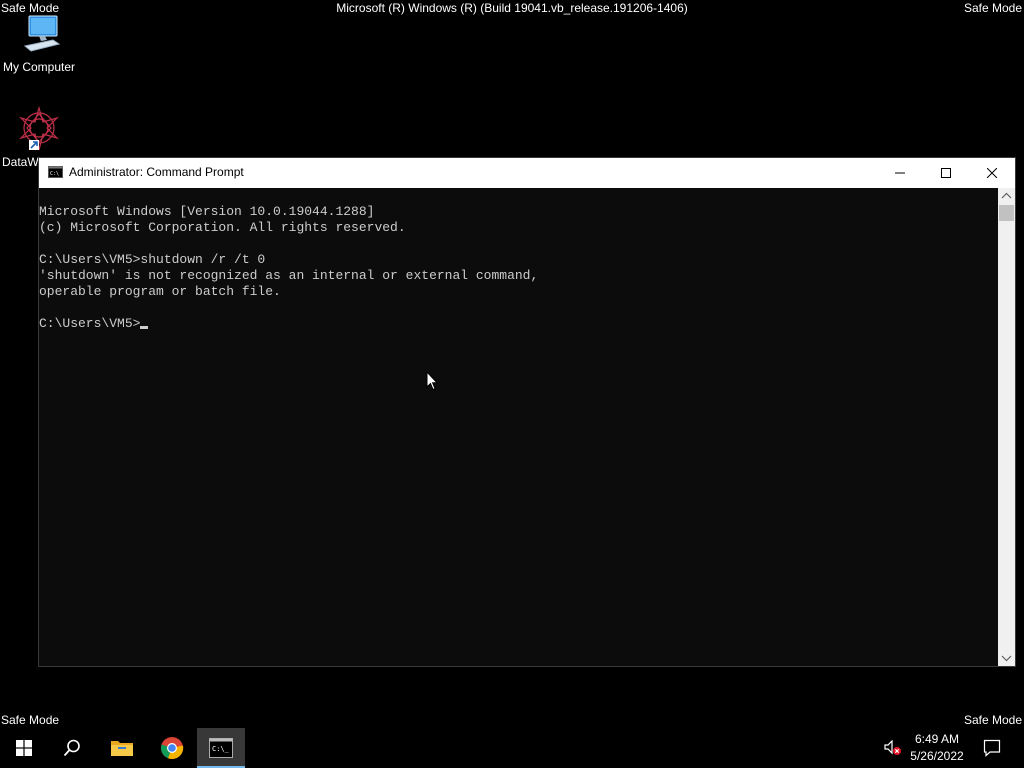 This screenshot has height=768, width=1024. Describe the element at coordinates (1006, 213) in the screenshot. I see `scrollbar-thumb` at that location.